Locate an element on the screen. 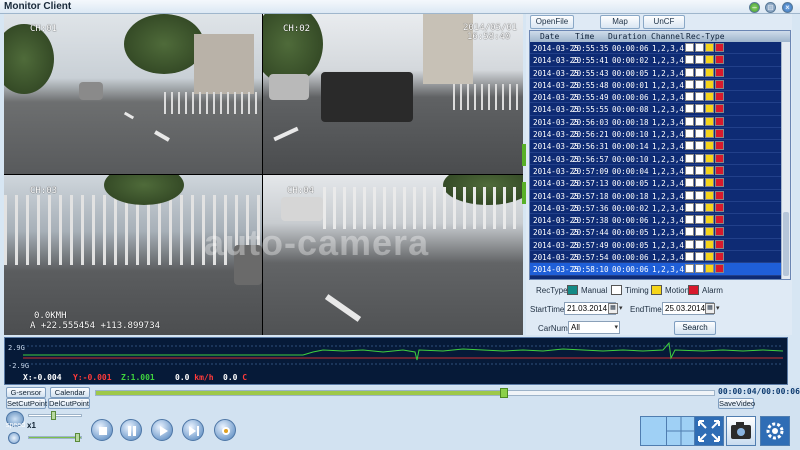 This screenshot has height=450, width=800. table-row: 2014-03-25 20:55:35 00:00:06 1,2,3,4 is located at coordinates (656, 48).